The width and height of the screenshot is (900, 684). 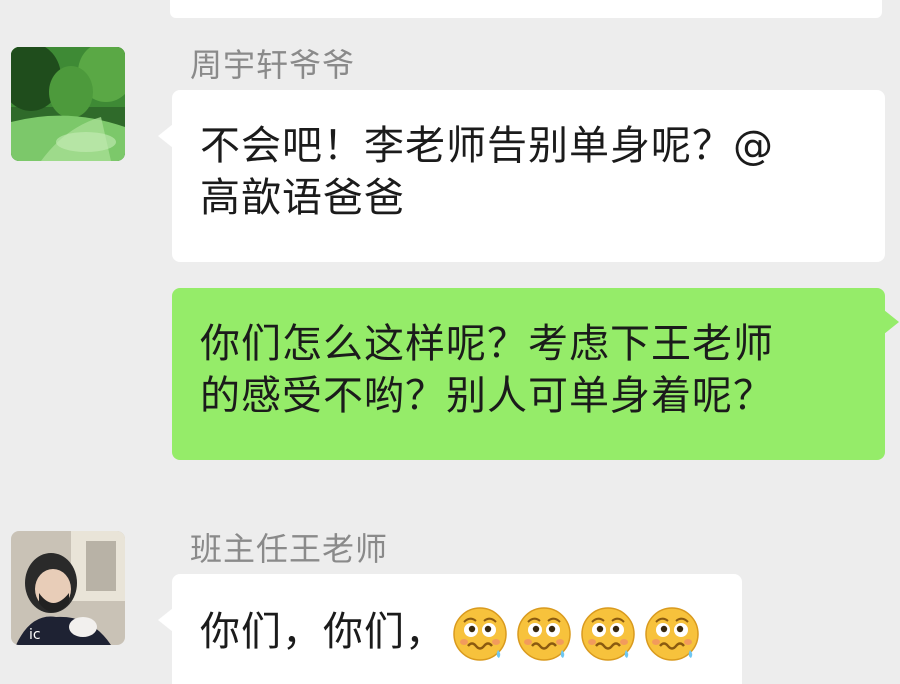 What do you see at coordinates (35, 635) in the screenshot?
I see `svg-text: ic` at bounding box center [35, 635].